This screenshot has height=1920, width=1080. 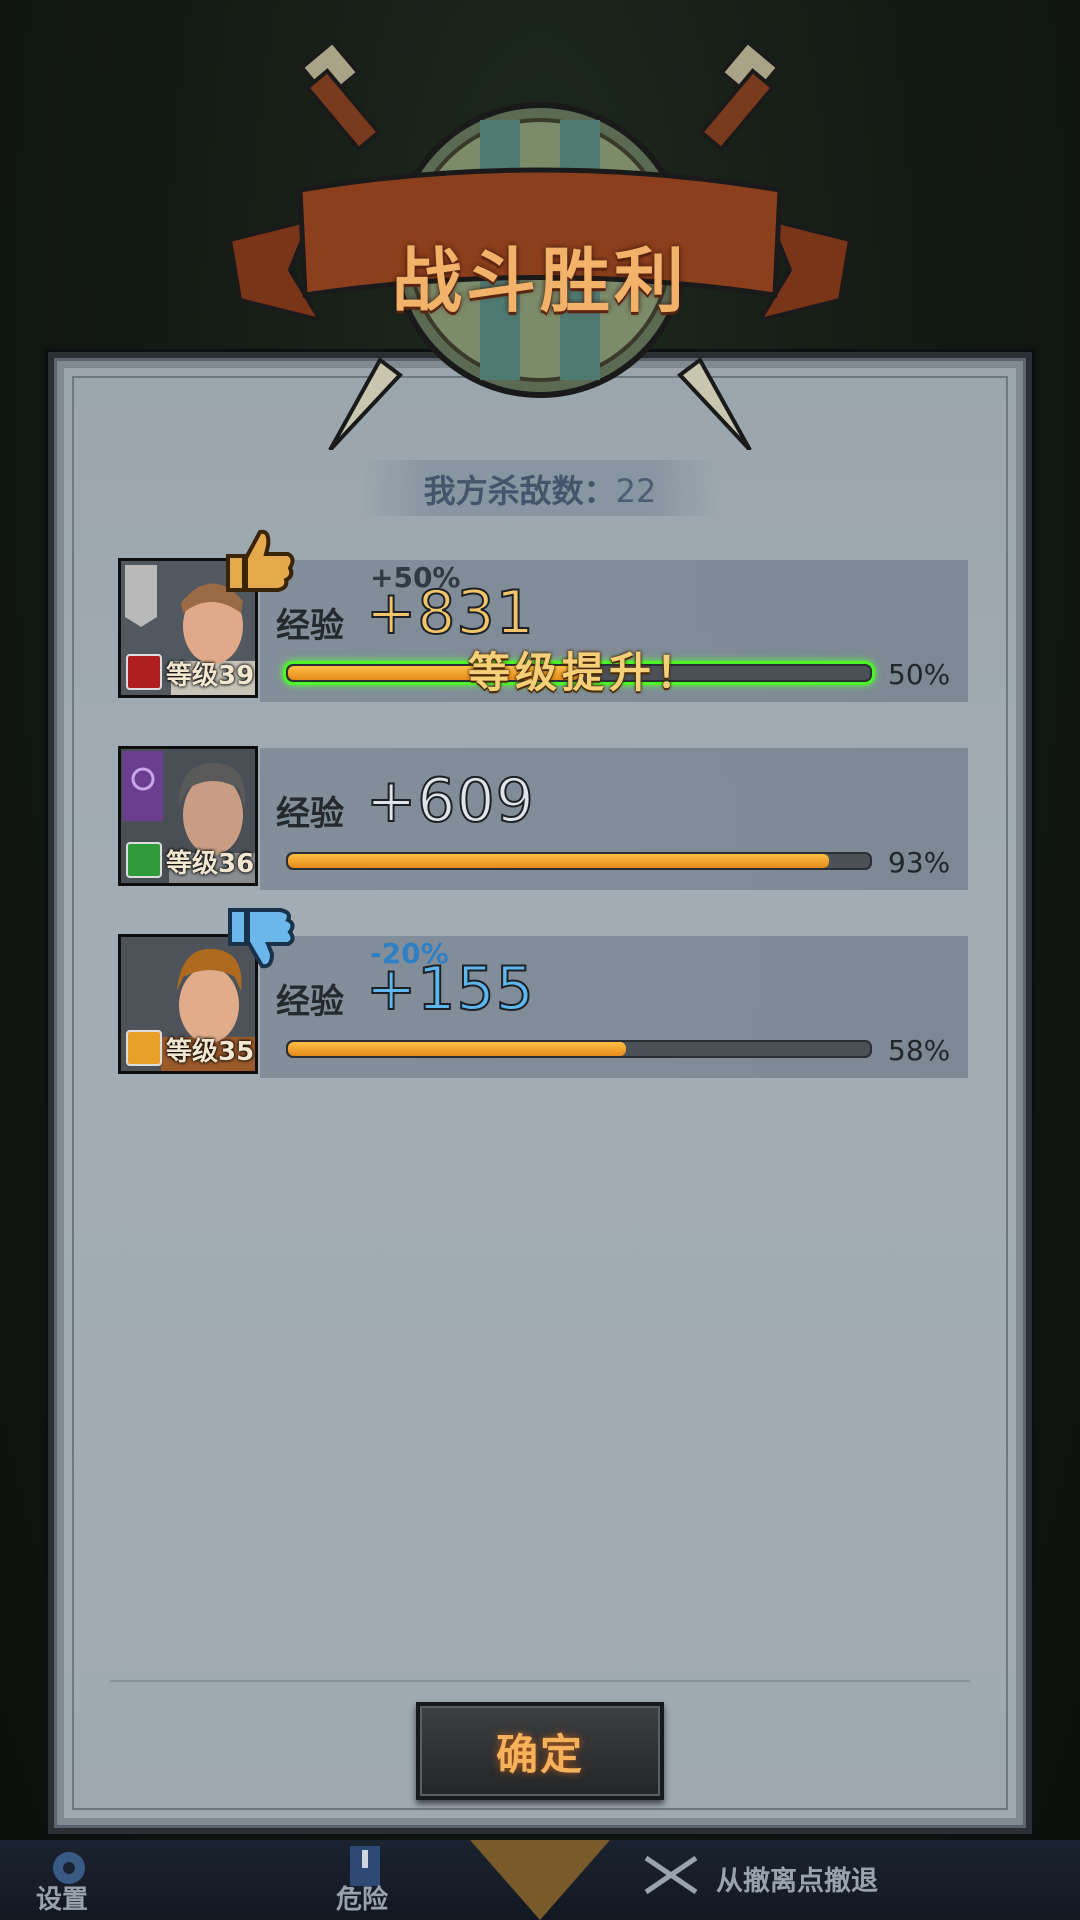 What do you see at coordinates (543, 616) in the screenshot?
I see `hero-row: 等级39 +50% 经验 +831 等级提升！ 50%` at bounding box center [543, 616].